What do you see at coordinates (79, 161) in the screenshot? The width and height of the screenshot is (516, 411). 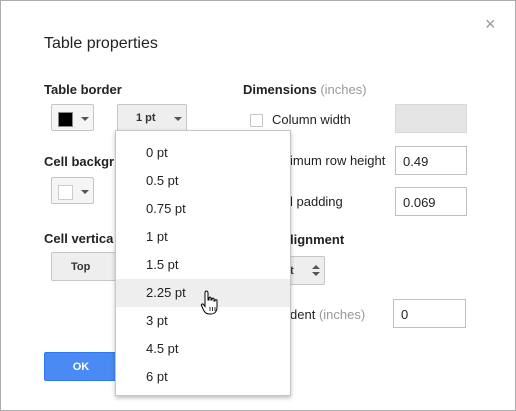 I see `cell-background-label: Cell backgr` at bounding box center [79, 161].